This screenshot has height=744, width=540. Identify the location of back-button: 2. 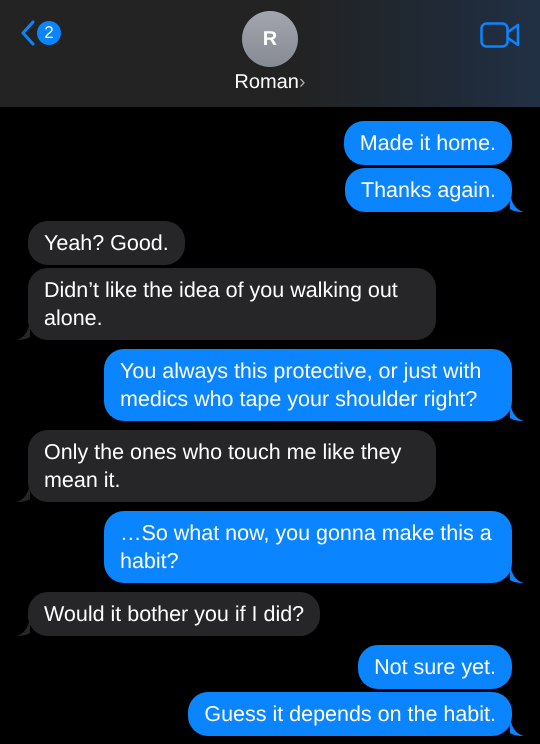
(40, 33).